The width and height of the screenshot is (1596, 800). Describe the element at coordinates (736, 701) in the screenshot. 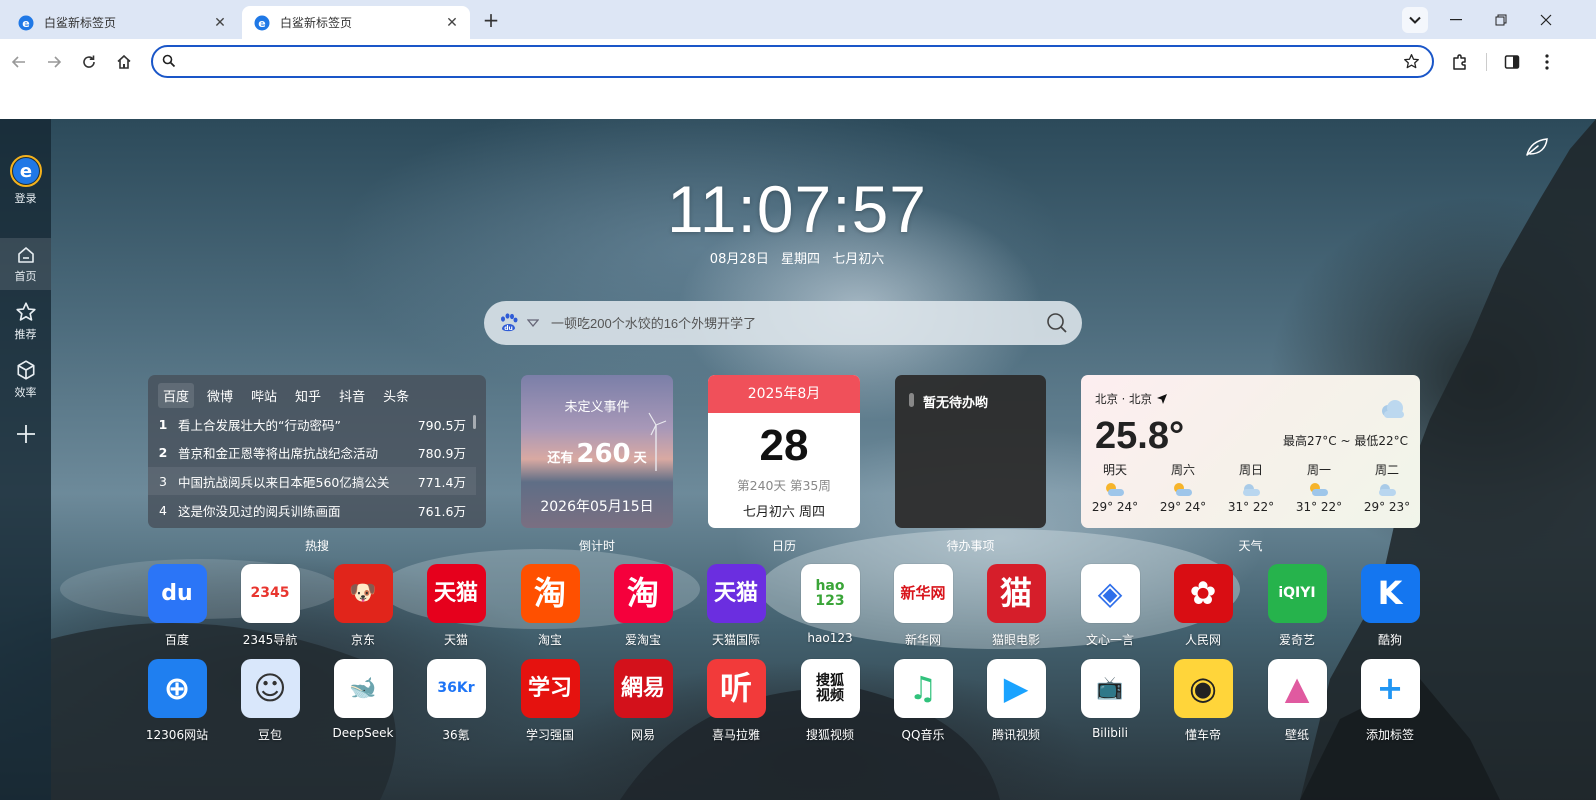

I see `shortcut-tile: 听喜马拉雅` at that location.